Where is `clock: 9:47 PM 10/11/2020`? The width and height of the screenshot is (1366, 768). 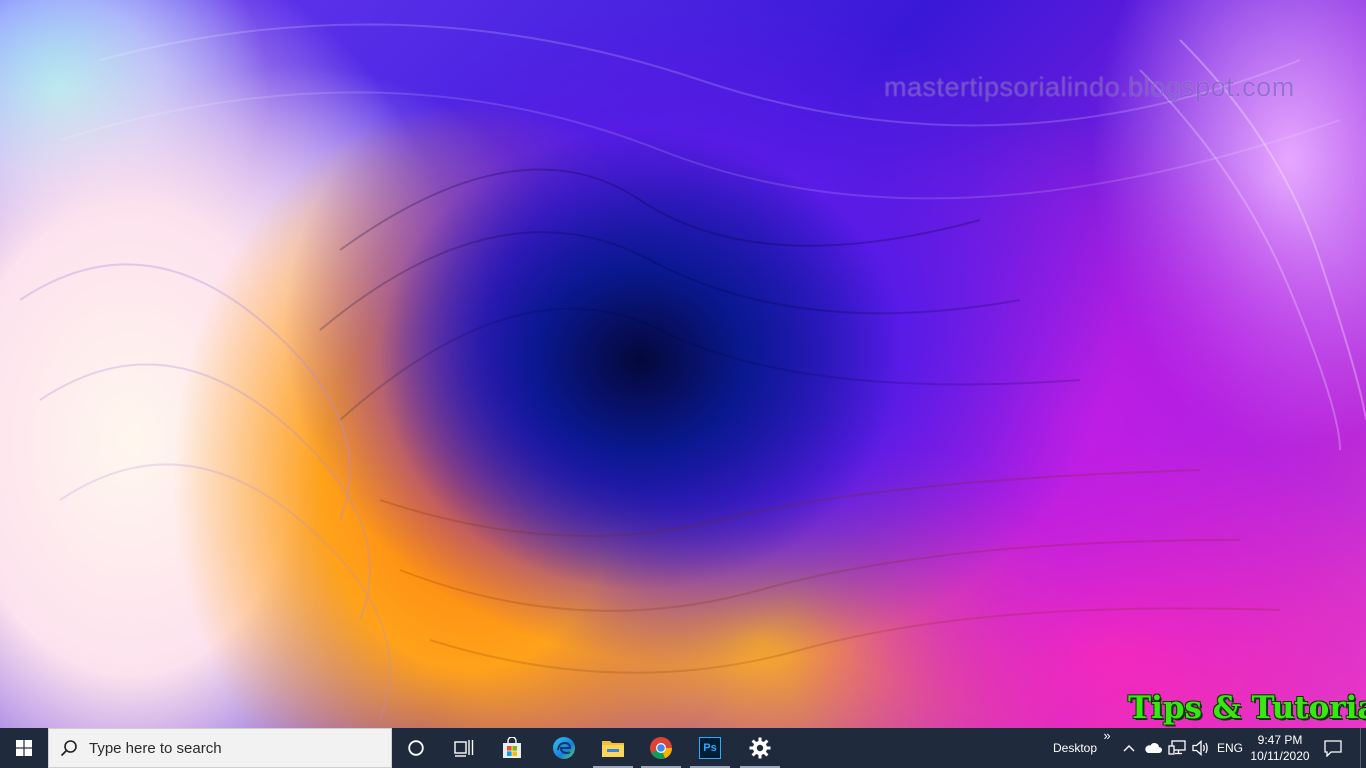
clock: 9:47 PM 10/11/2020 is located at coordinates (1280, 748).